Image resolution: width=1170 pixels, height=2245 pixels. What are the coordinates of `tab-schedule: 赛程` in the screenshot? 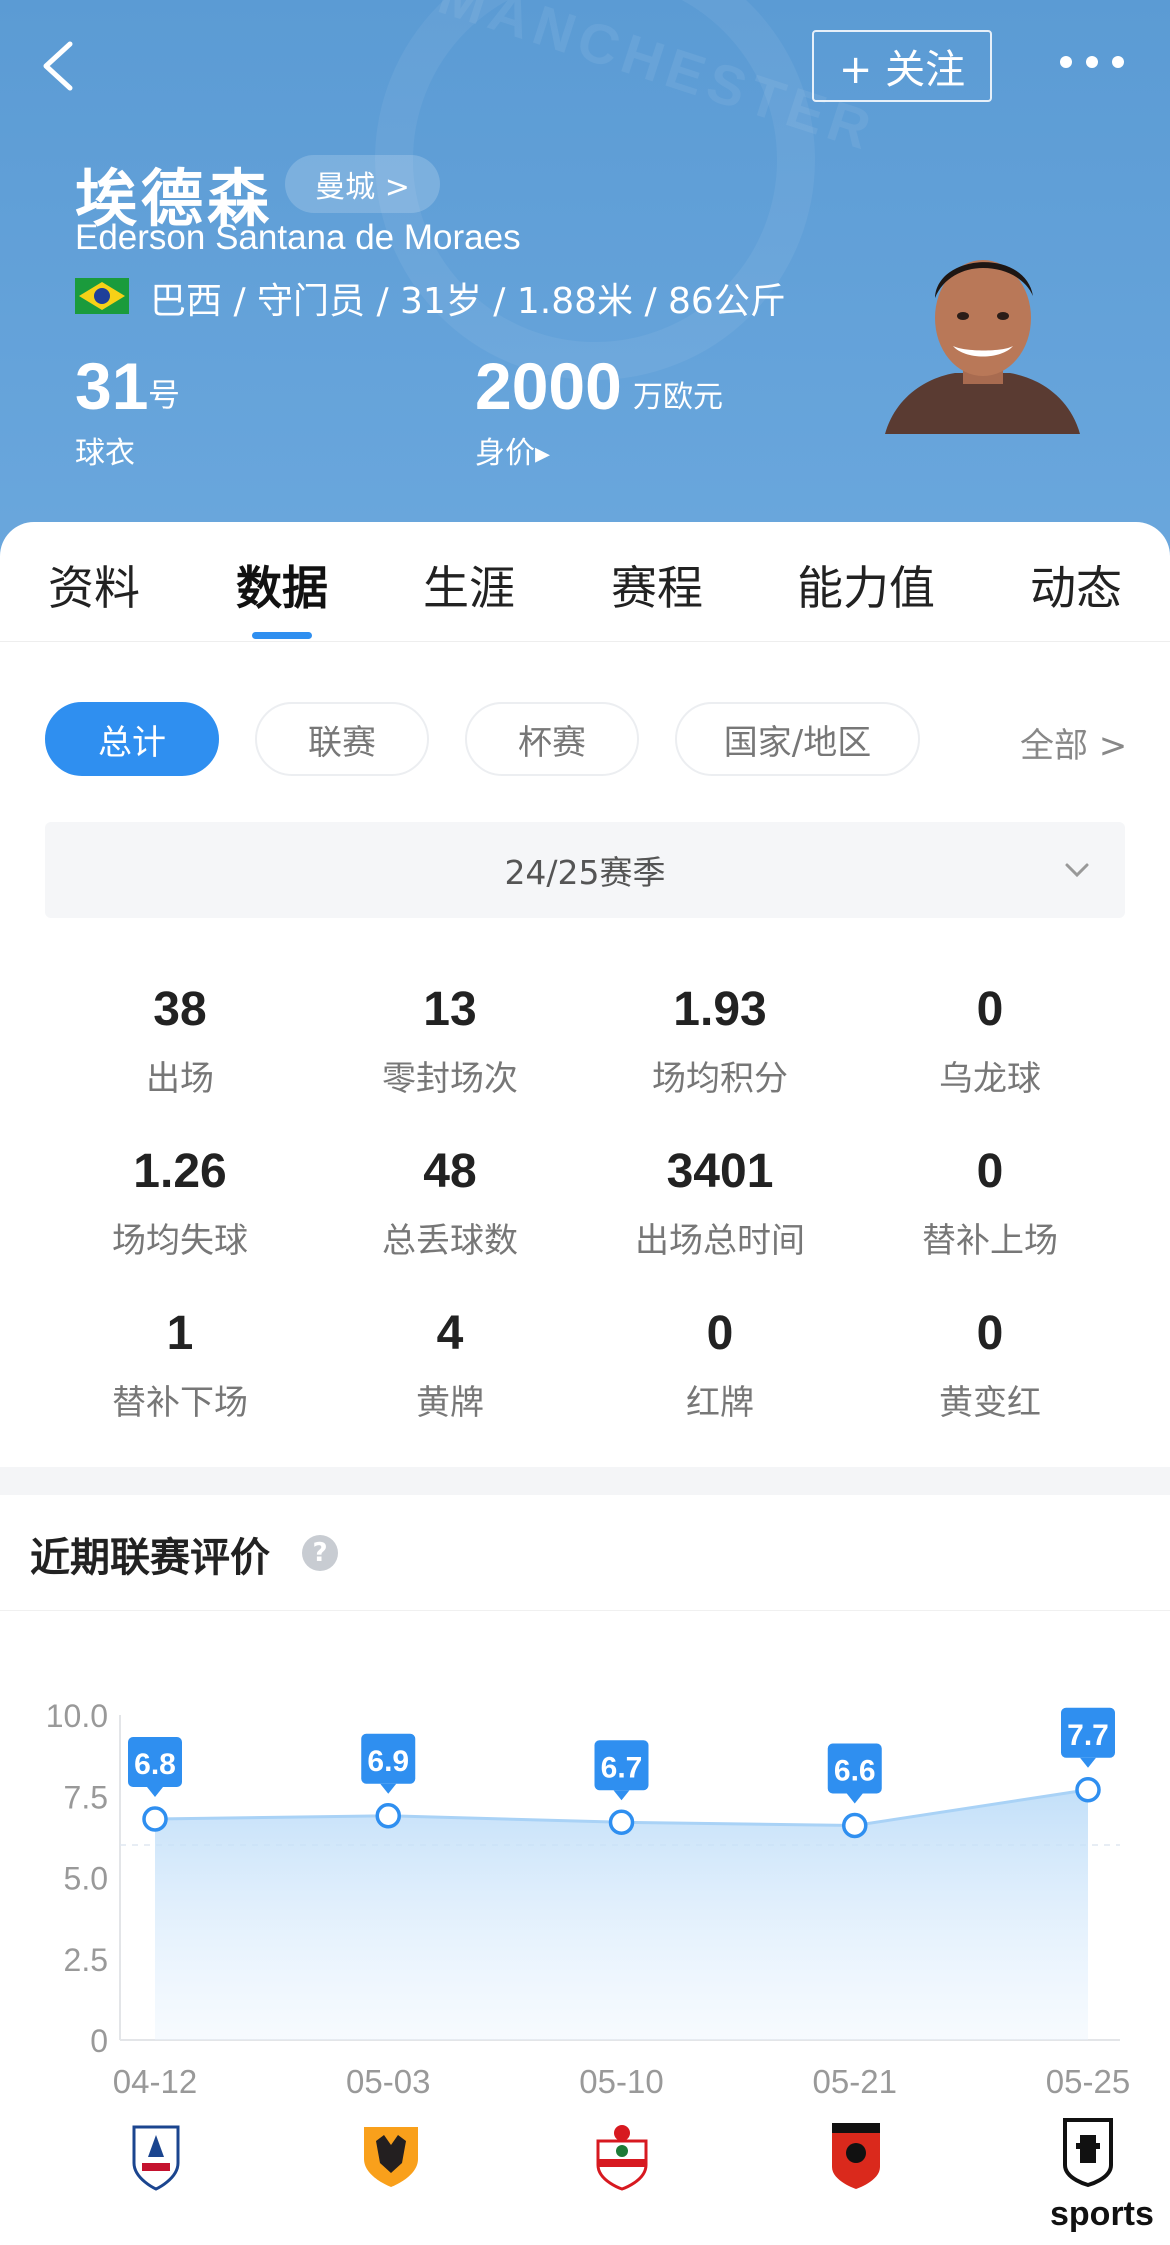 It's located at (657, 585).